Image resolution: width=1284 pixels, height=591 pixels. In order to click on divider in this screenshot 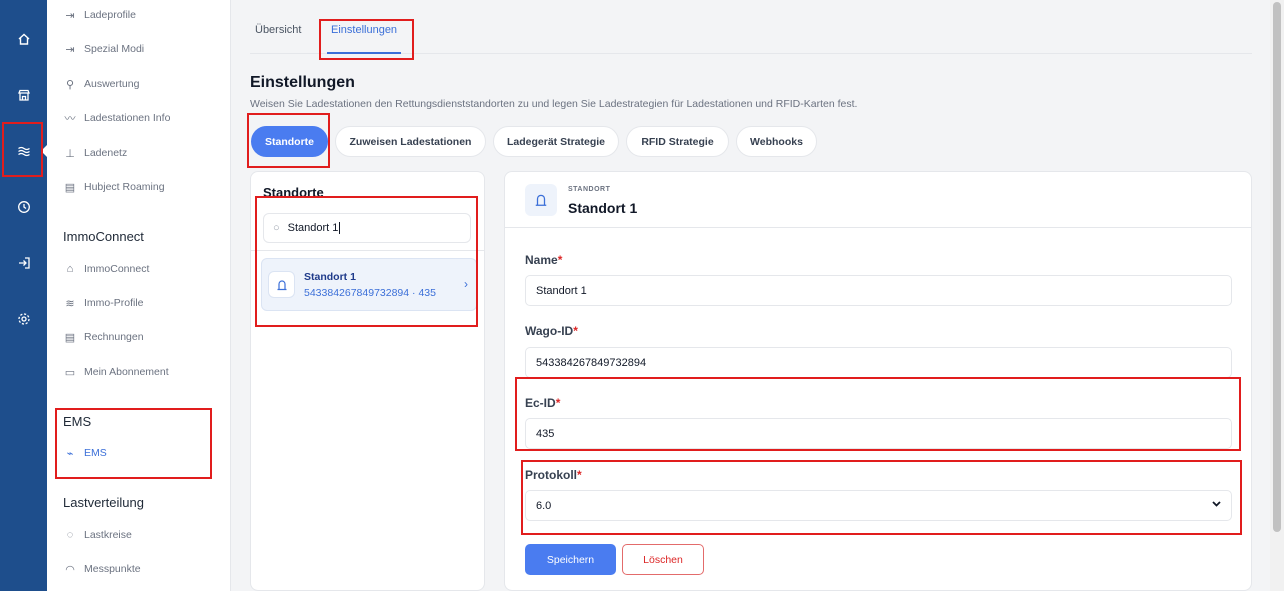, I will do `click(368, 250)`.